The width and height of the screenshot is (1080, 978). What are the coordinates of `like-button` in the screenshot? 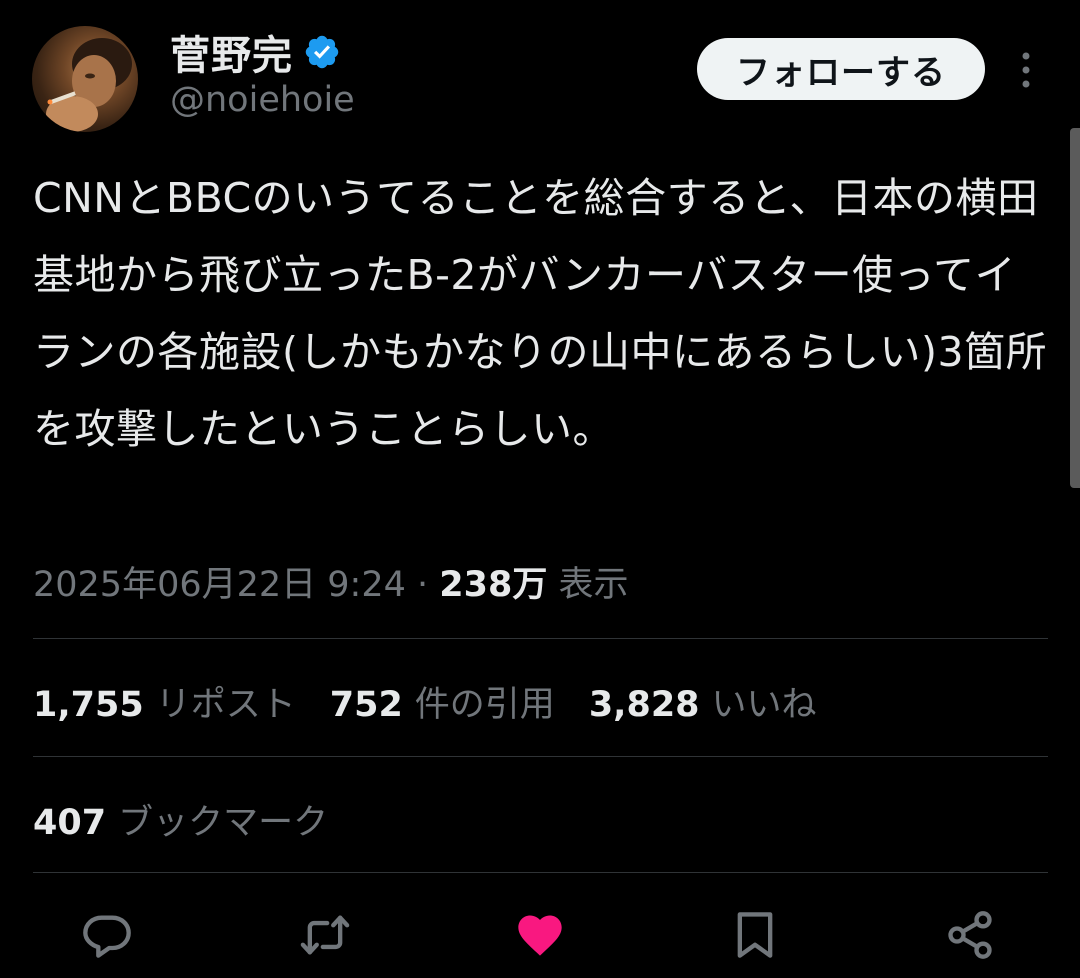 It's located at (540, 935).